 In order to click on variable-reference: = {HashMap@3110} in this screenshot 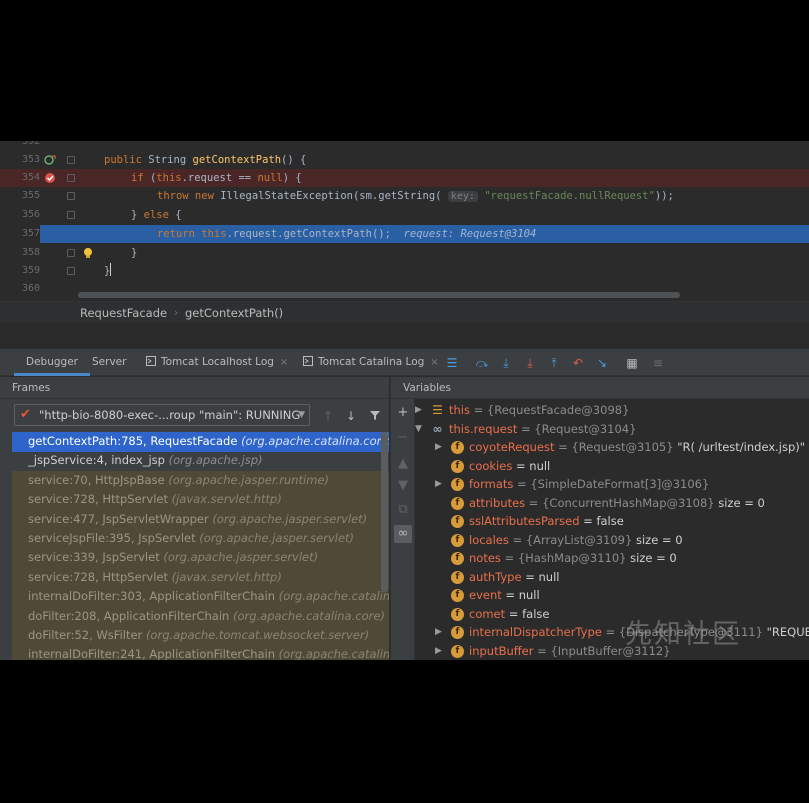, I will do `click(563, 558)`.